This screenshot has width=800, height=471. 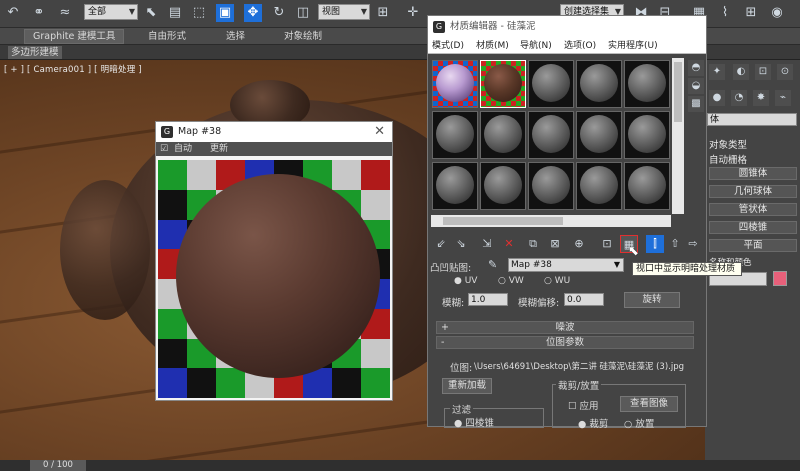 I want to click on motion-tab-icon: ⊙, so click(x=785, y=72).